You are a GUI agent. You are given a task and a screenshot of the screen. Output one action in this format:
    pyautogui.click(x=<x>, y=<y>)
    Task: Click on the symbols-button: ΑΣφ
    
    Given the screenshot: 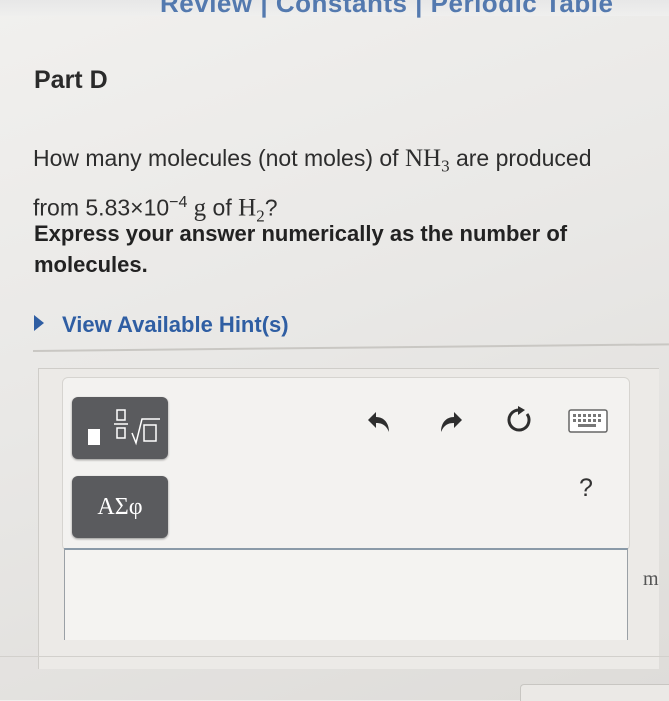 What is the action you would take?
    pyautogui.click(x=120, y=507)
    